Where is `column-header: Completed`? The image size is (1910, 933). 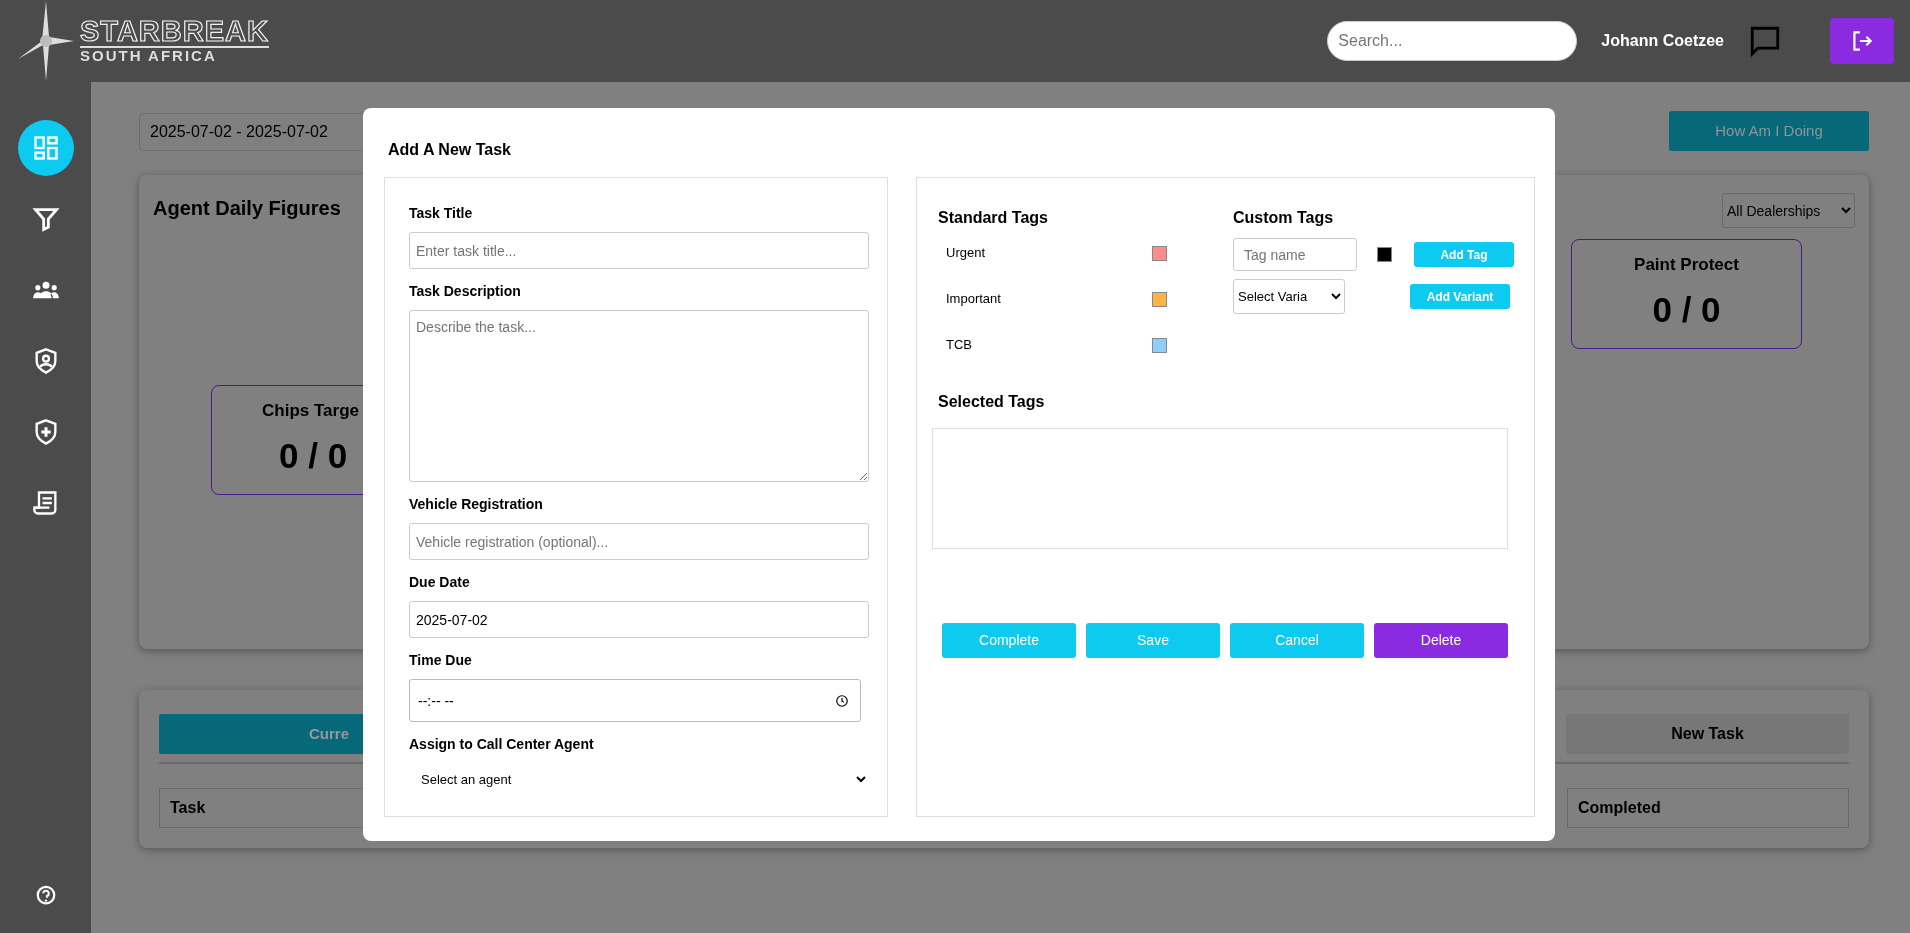 column-header: Completed is located at coordinates (1708, 808).